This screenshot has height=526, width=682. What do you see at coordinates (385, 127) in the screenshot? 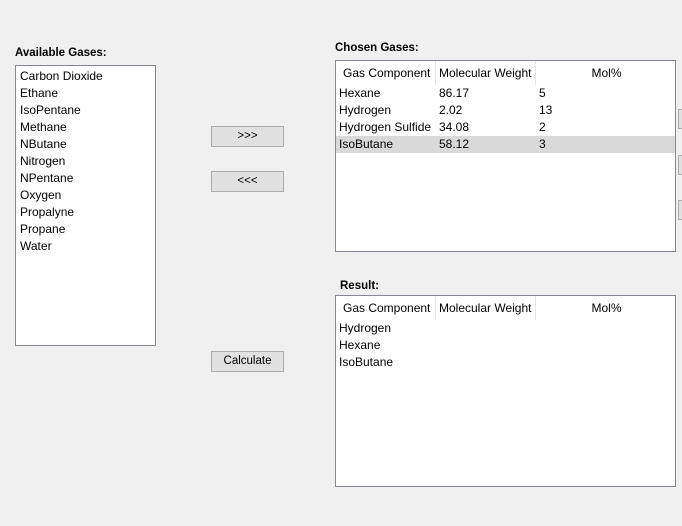
I see `cell-gas: Hydrogen Sulfide` at bounding box center [385, 127].